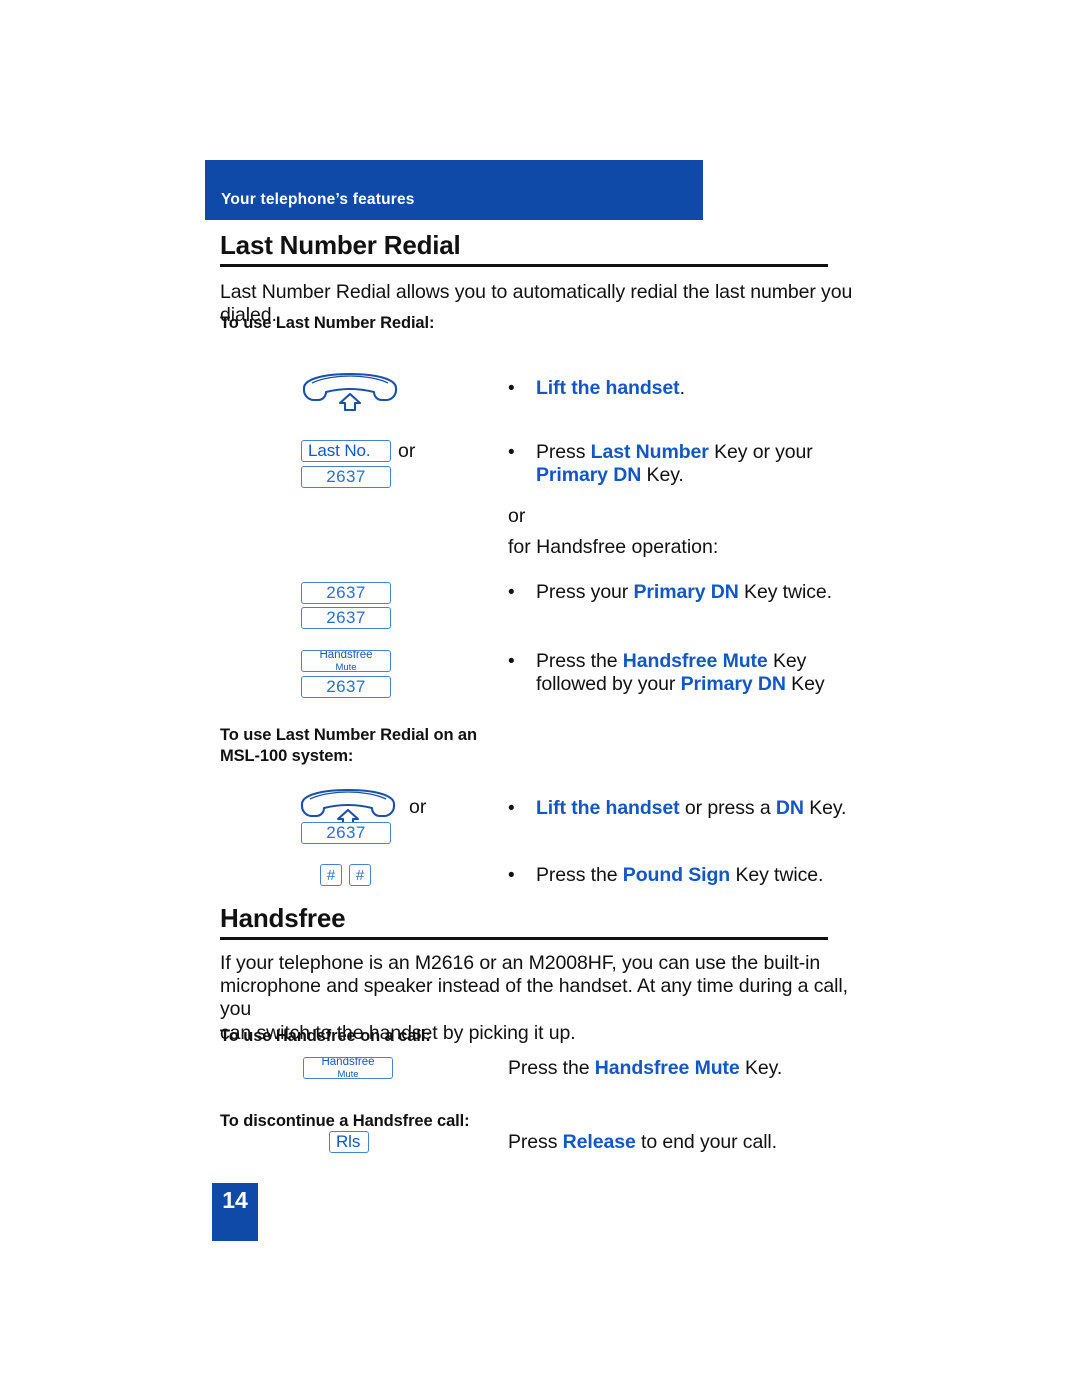  Describe the element at coordinates (686, 592) in the screenshot. I see `step-dn-twice-blue: Primary DN` at that location.